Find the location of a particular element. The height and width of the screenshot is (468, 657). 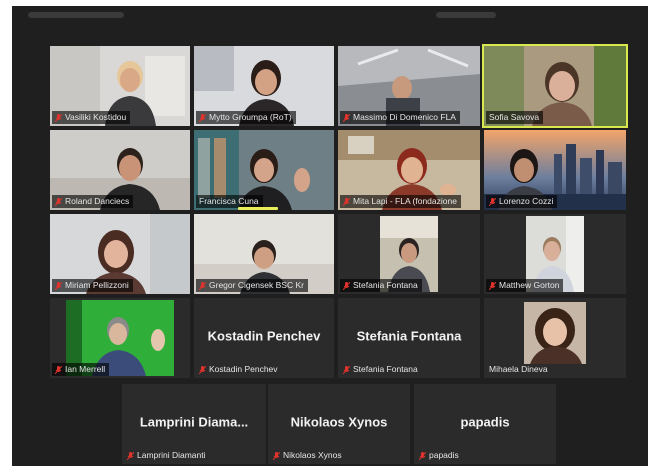

participant-display-name: Nikolaos Xynos is located at coordinates (339, 422).